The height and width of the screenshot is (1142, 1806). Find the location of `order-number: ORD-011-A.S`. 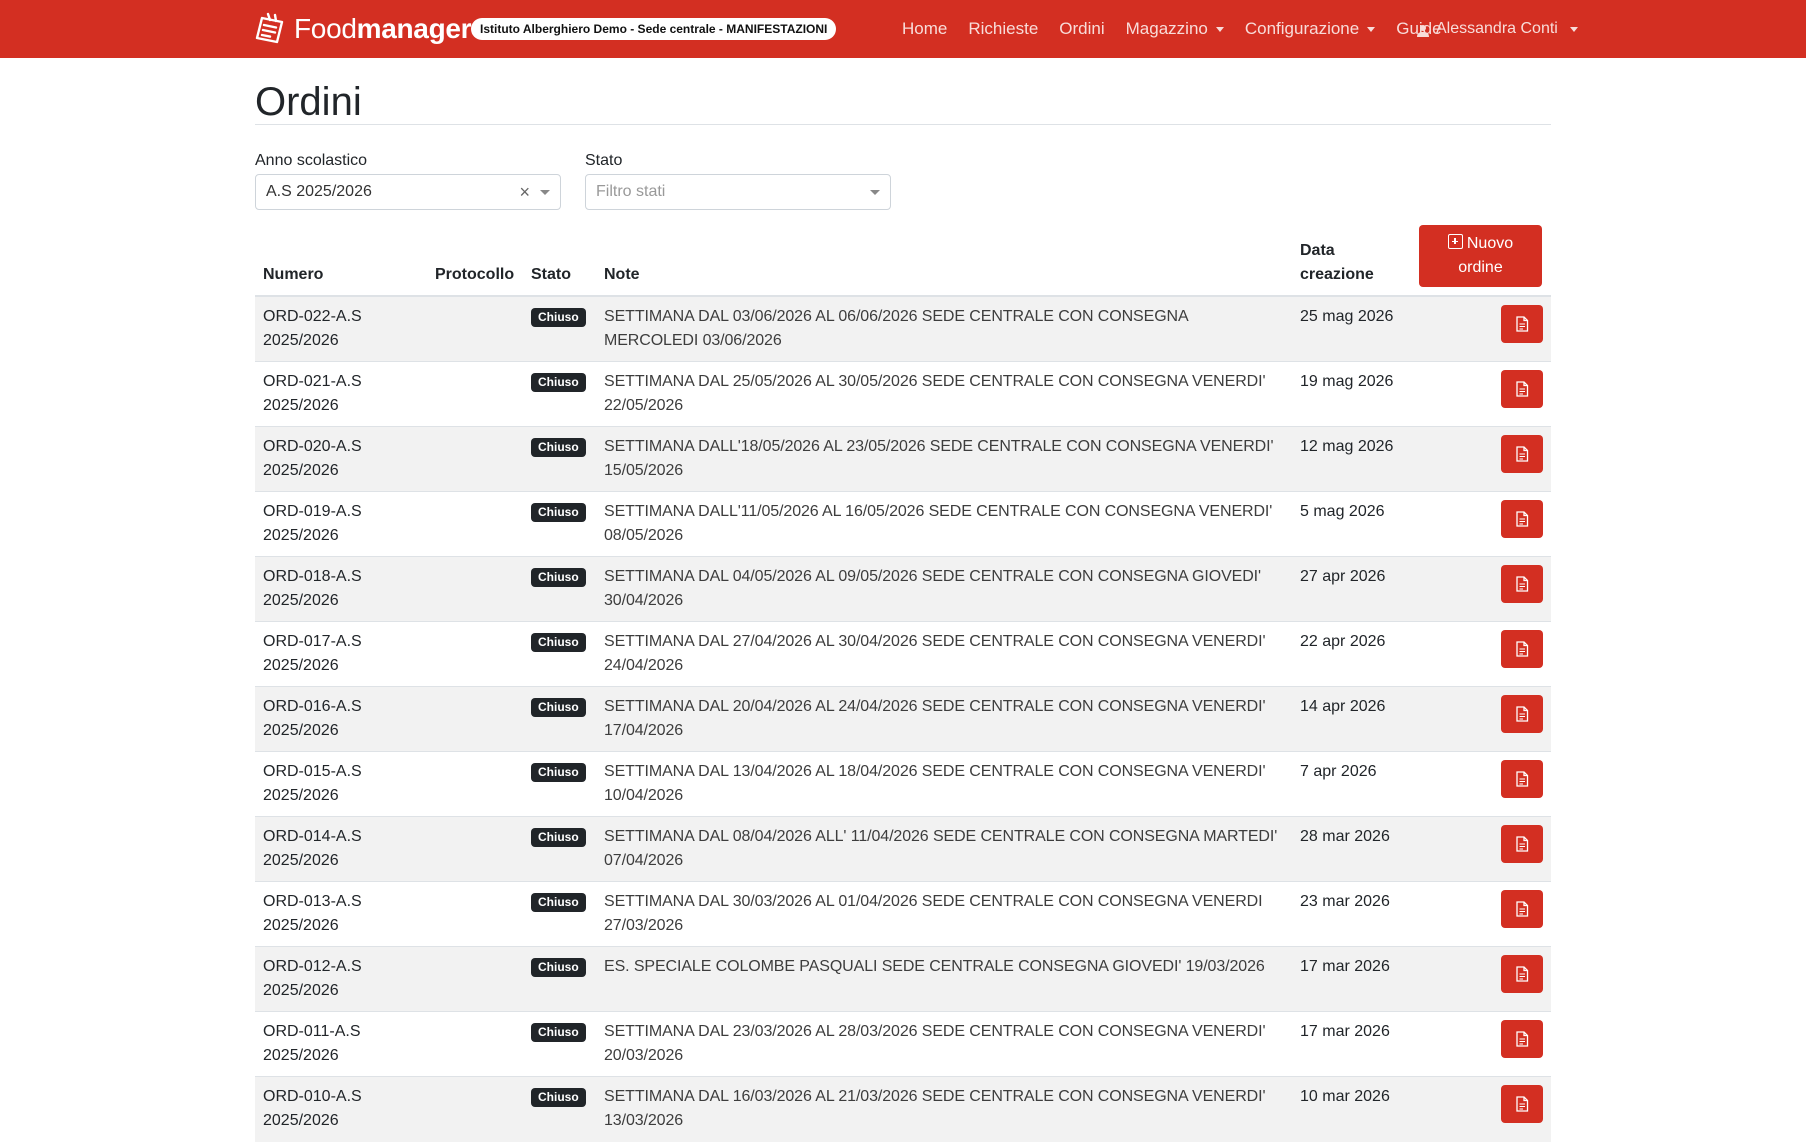

order-number: ORD-011-A.S is located at coordinates (312, 1031).